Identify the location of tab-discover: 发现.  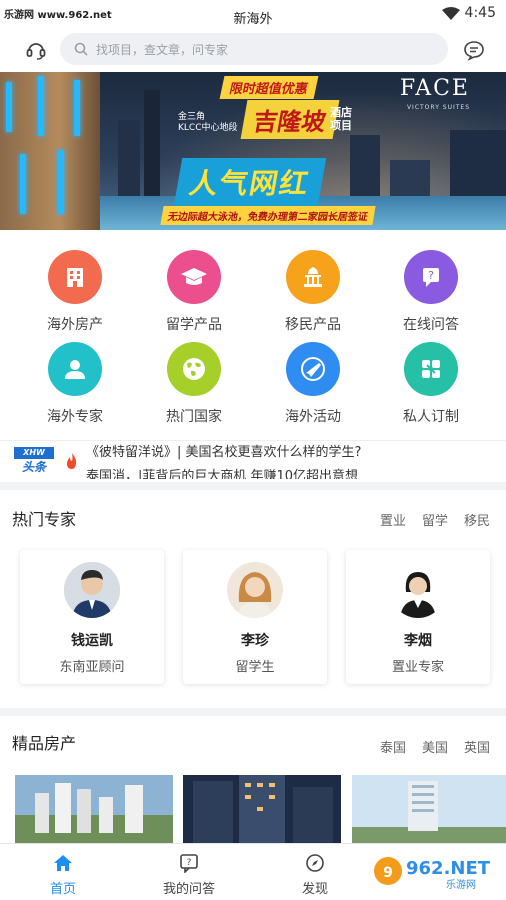
(315, 872).